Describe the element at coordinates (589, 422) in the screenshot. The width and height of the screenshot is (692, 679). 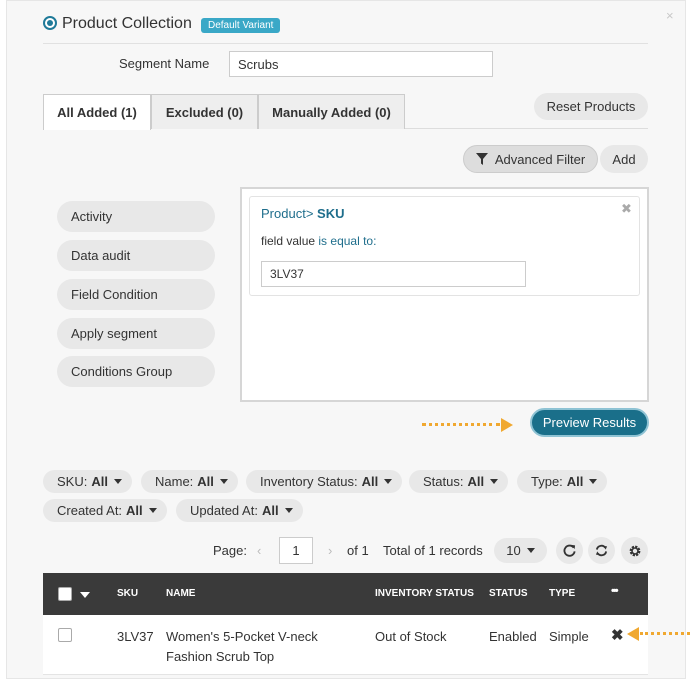
I see `preview-results-button: Preview Results` at that location.